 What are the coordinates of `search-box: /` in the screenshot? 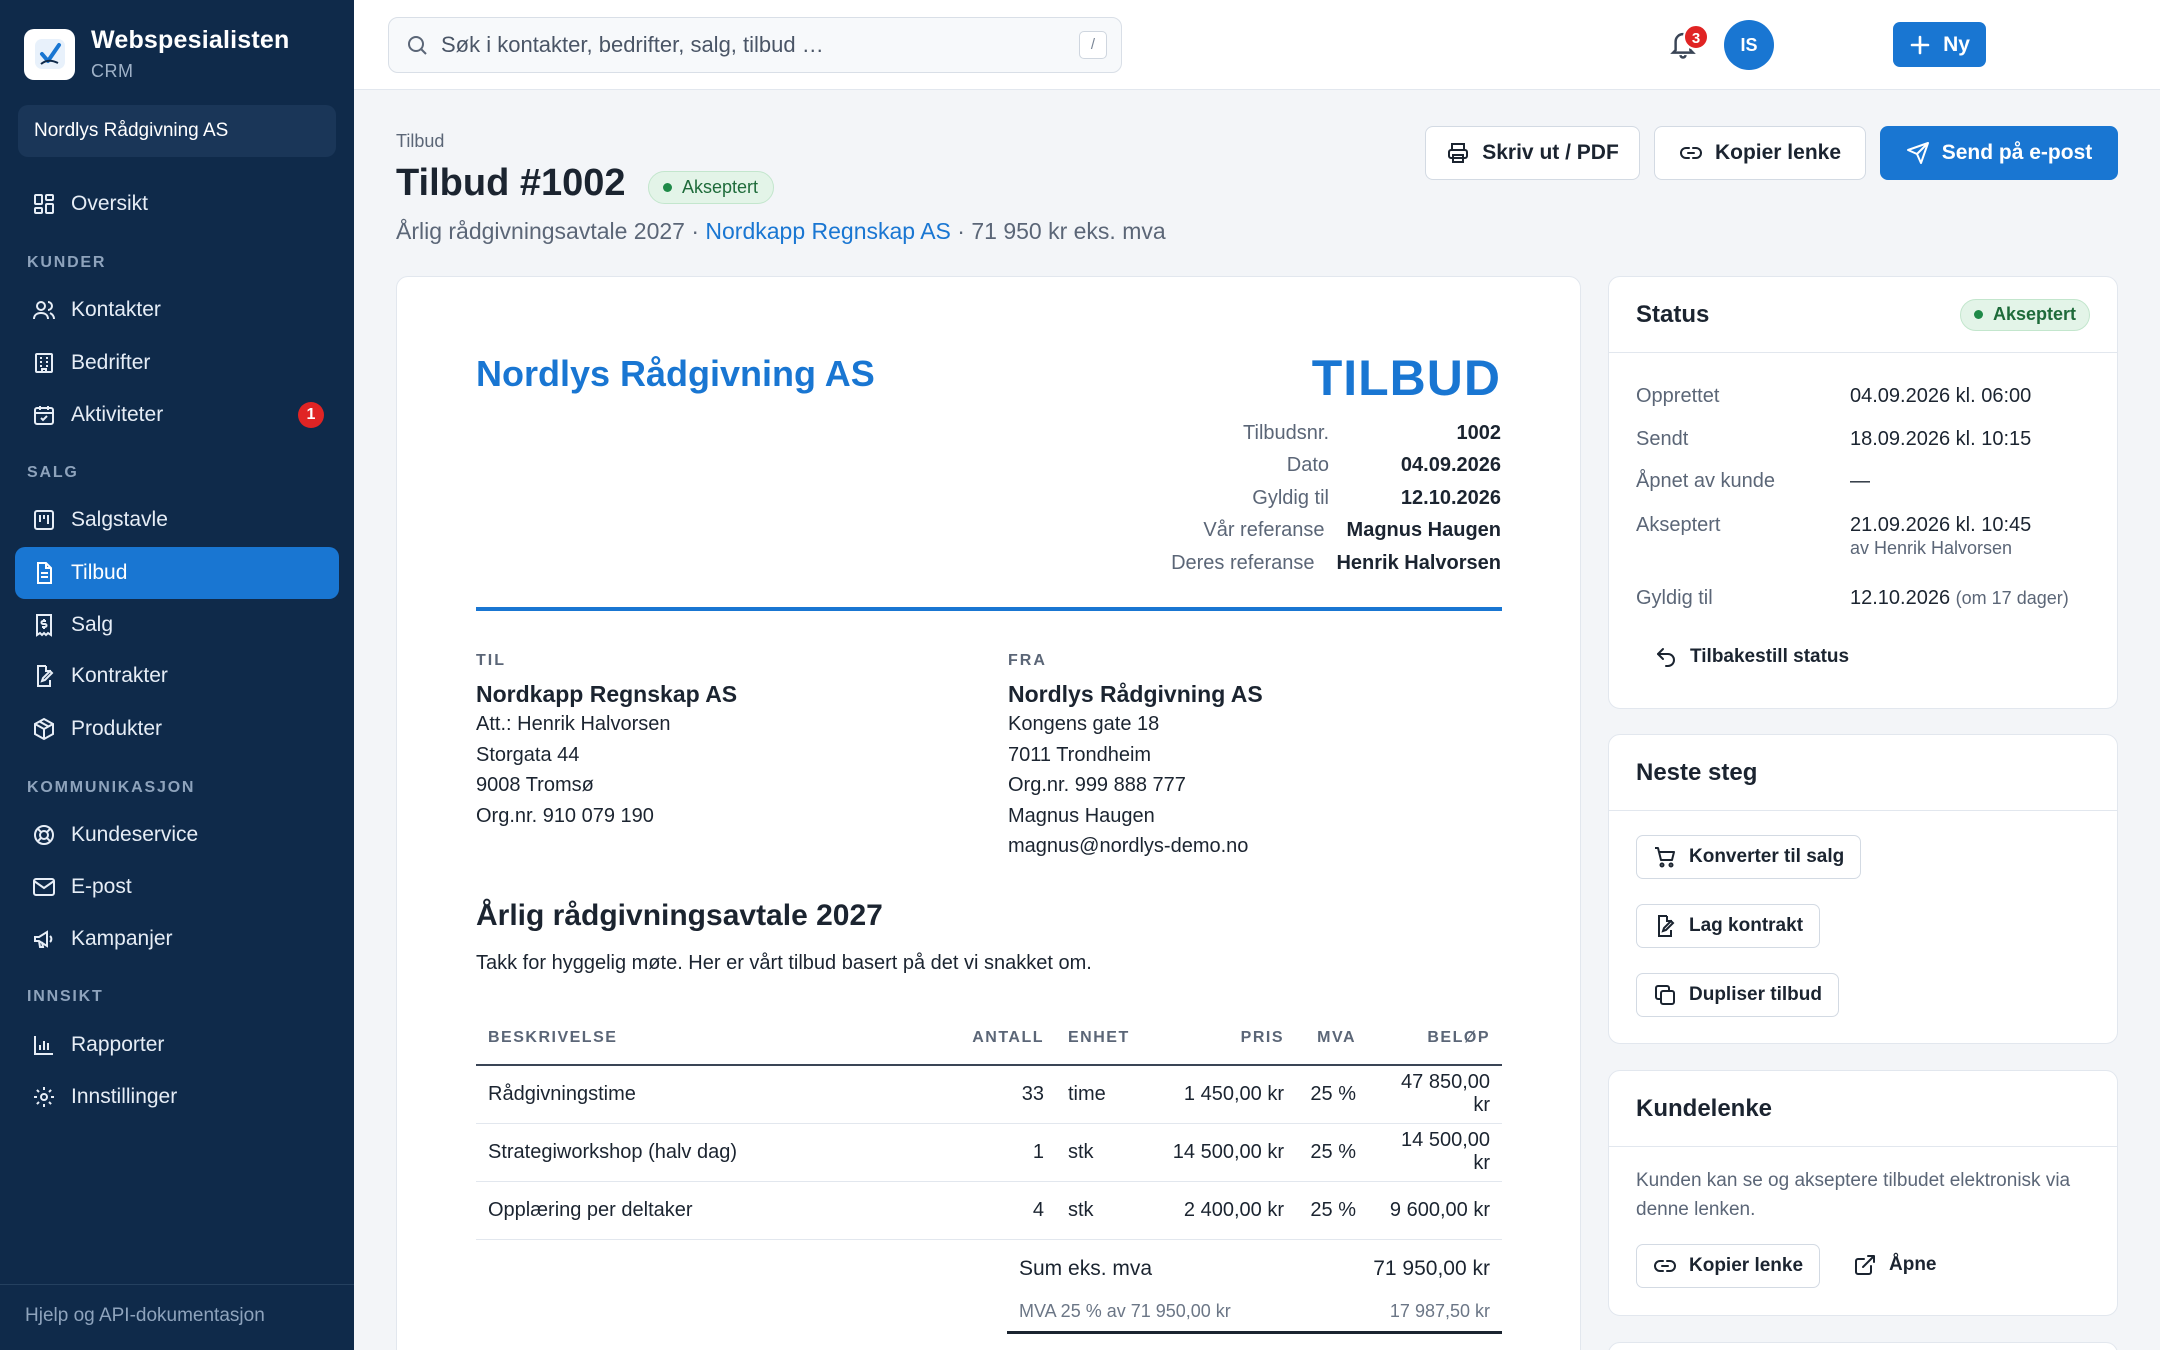 It's located at (755, 45).